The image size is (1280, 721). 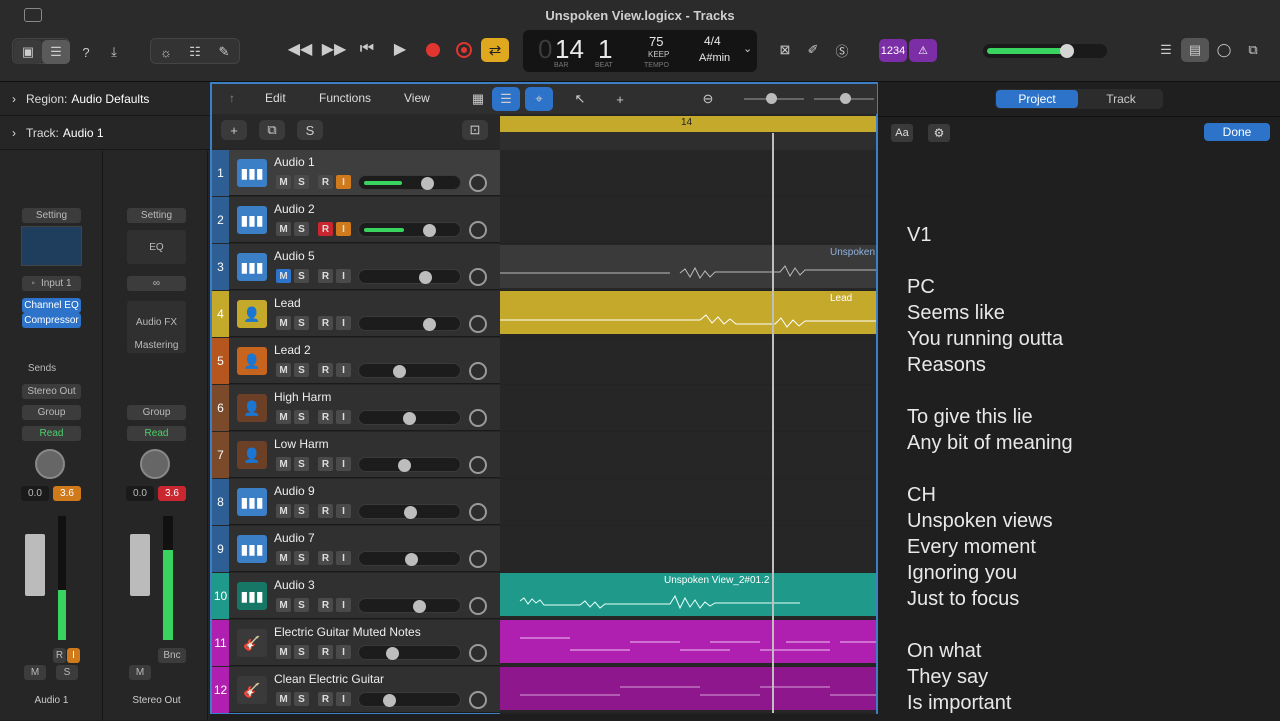 What do you see at coordinates (156, 322) in the screenshot?
I see `audio-fx-slot: Audio FX` at bounding box center [156, 322].